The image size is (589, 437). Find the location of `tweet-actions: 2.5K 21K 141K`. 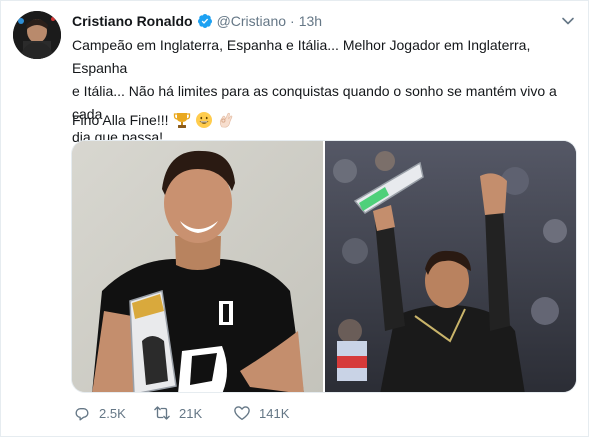

tweet-actions: 2.5K 21K 141K is located at coordinates (193, 413).